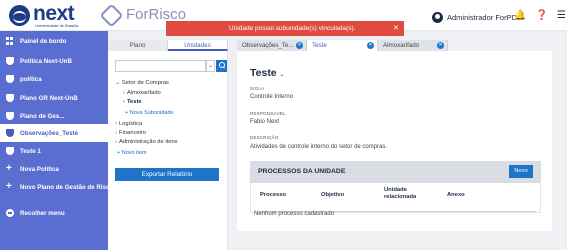 Image resolution: width=567 pixels, height=250 pixels. I want to click on sidebar-item-label: Nova Política, so click(39, 169).